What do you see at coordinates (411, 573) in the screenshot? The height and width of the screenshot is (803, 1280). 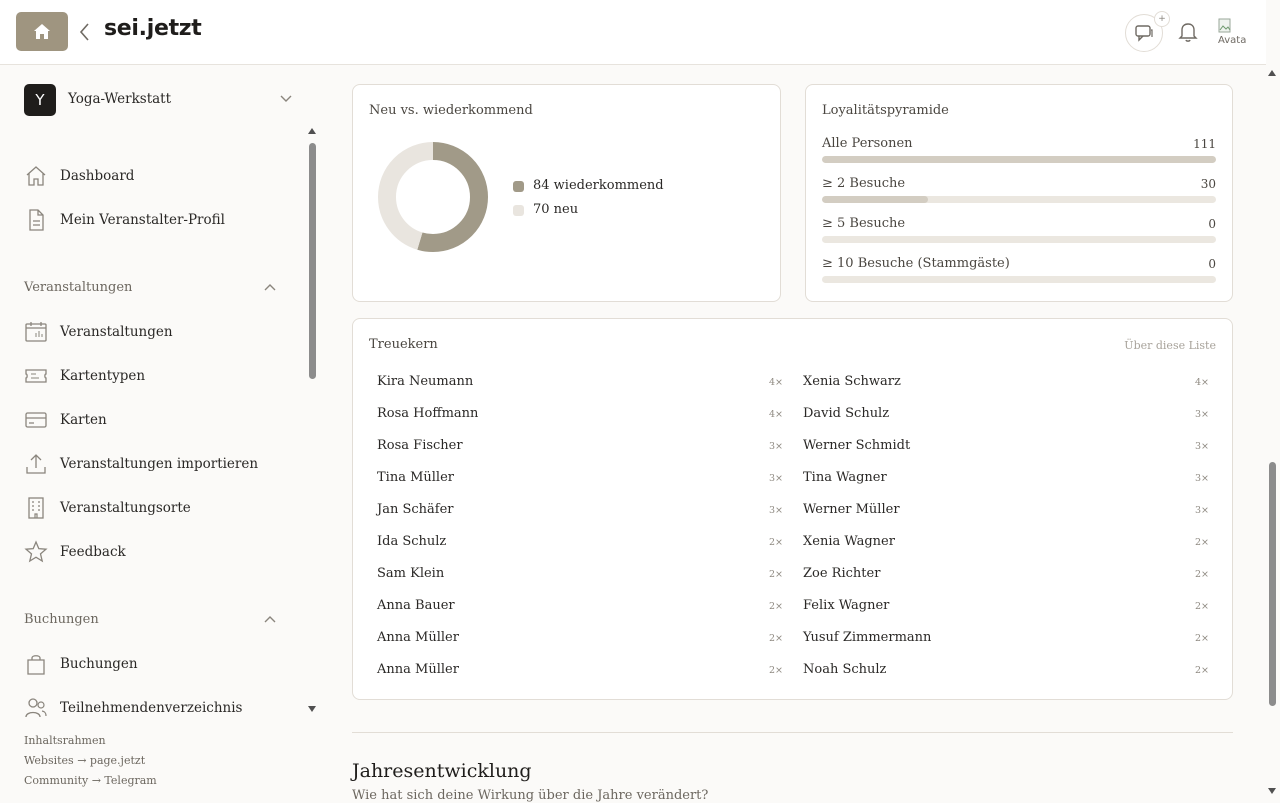 I see `person-name: Sam Klein` at bounding box center [411, 573].